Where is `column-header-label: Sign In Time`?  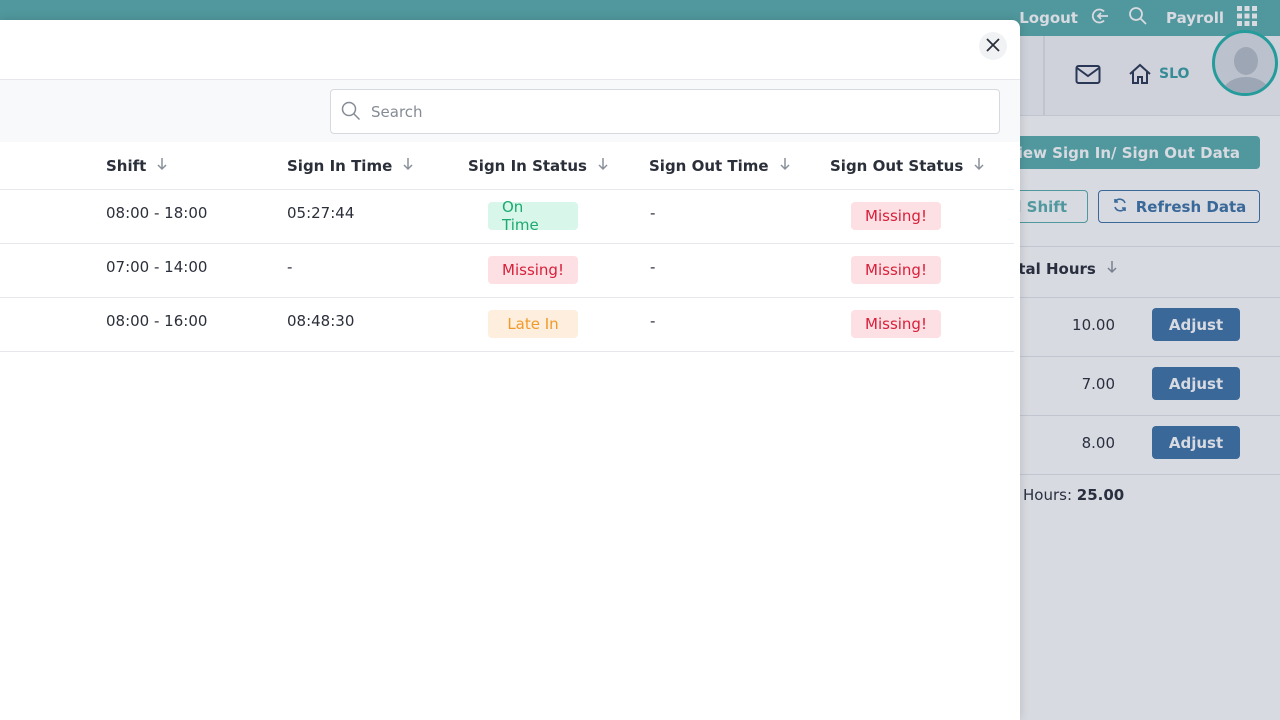 column-header-label: Sign In Time is located at coordinates (340, 166).